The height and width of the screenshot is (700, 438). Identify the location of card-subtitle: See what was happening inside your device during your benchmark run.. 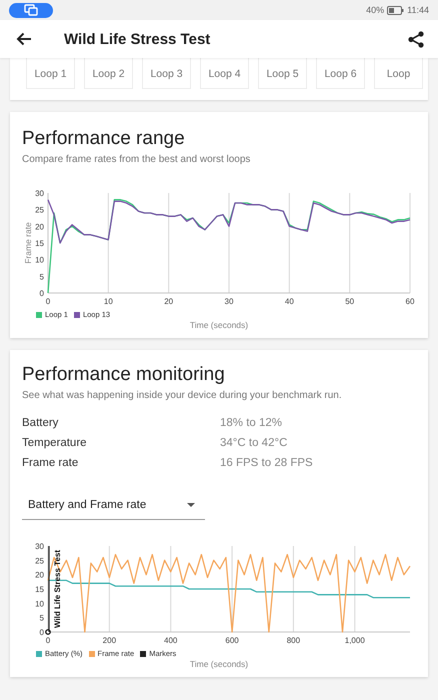
(182, 395).